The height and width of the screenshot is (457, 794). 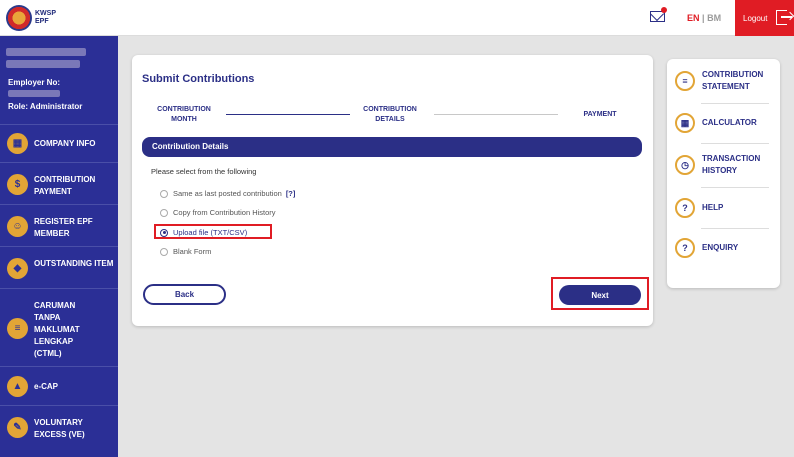 What do you see at coordinates (45, 13) in the screenshot?
I see `logo-line1: KWSP` at bounding box center [45, 13].